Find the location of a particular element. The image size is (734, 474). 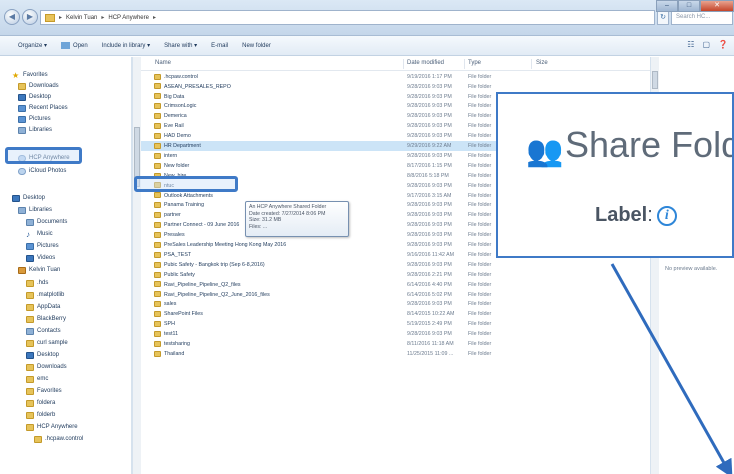

file-name: CrimsonLogic is located at coordinates (180, 106).